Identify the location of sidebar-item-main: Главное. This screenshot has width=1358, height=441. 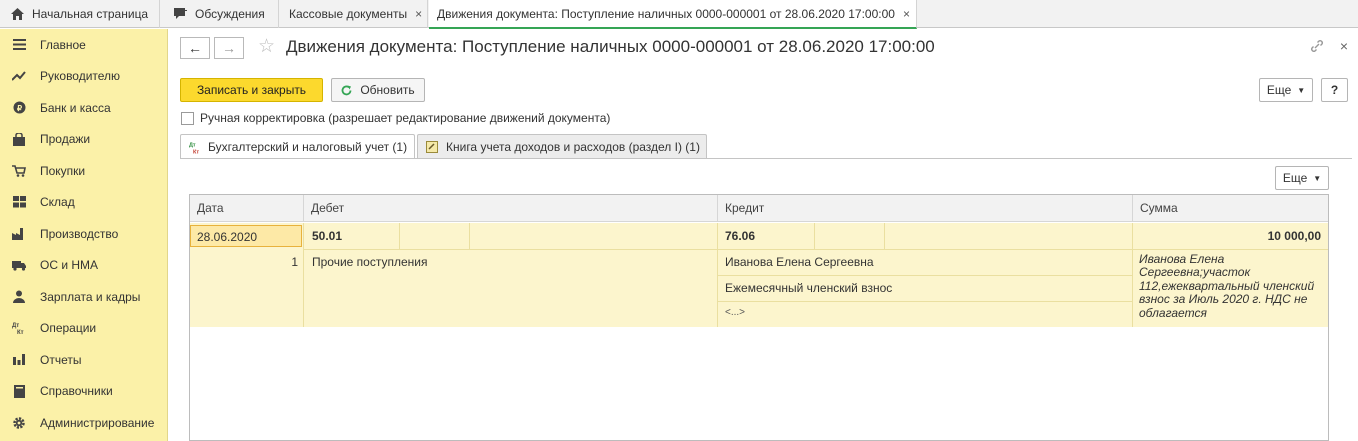
(84, 45).